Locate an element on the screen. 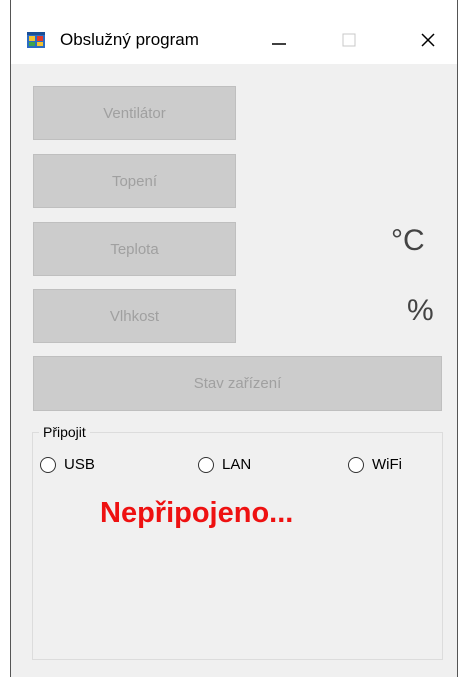  radio-label-wifi: WiFi is located at coordinates (387, 464).